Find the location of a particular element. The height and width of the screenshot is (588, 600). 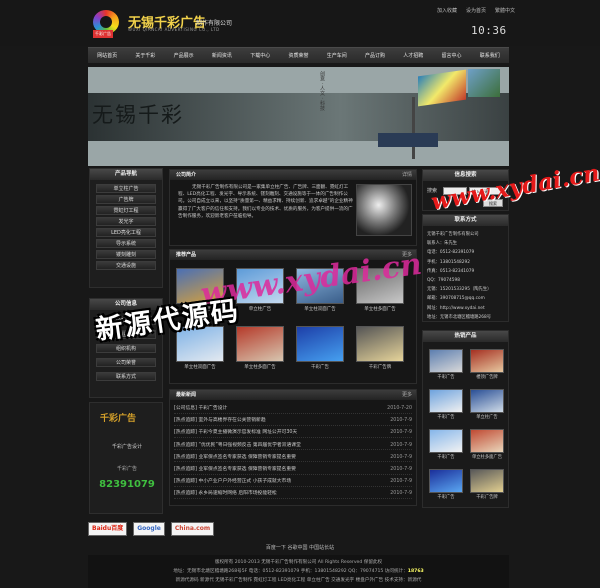

product-nav-item: 单立柱广告 is located at coordinates (126, 188).